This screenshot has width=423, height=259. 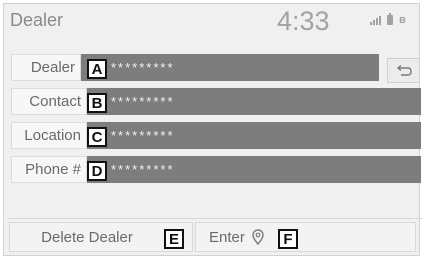 What do you see at coordinates (37, 20) in the screenshot?
I see `page-title: Dealer` at bounding box center [37, 20].